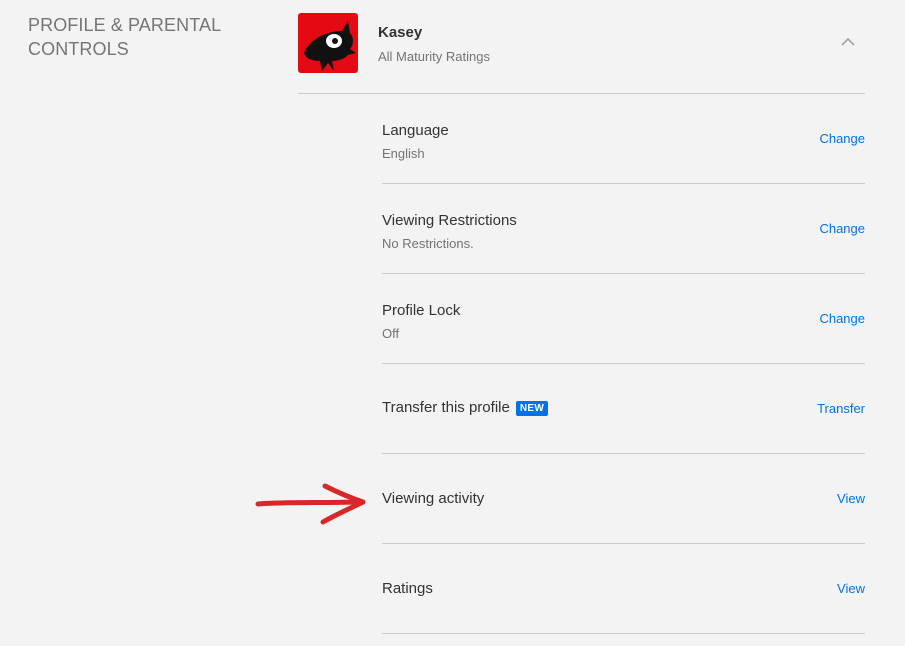 This screenshot has height=646, width=905. What do you see at coordinates (848, 42) in the screenshot?
I see `chevron-up-icon` at bounding box center [848, 42].